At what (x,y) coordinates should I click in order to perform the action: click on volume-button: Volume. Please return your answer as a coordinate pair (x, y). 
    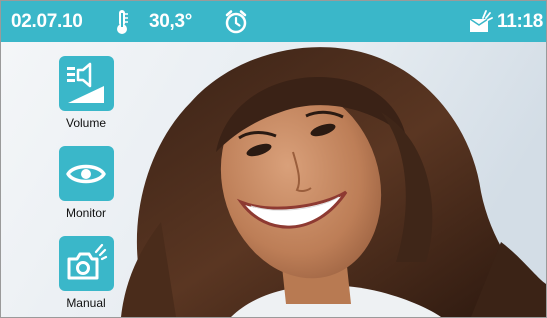
    Looking at the image, I should click on (86, 93).